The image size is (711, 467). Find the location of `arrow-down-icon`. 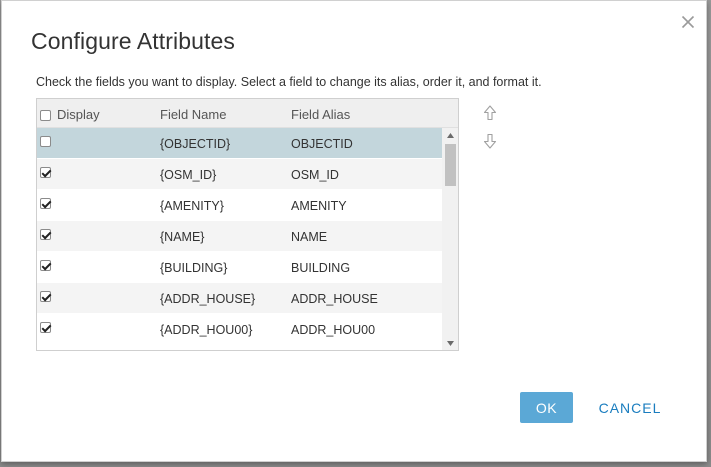

arrow-down-icon is located at coordinates (490, 141).